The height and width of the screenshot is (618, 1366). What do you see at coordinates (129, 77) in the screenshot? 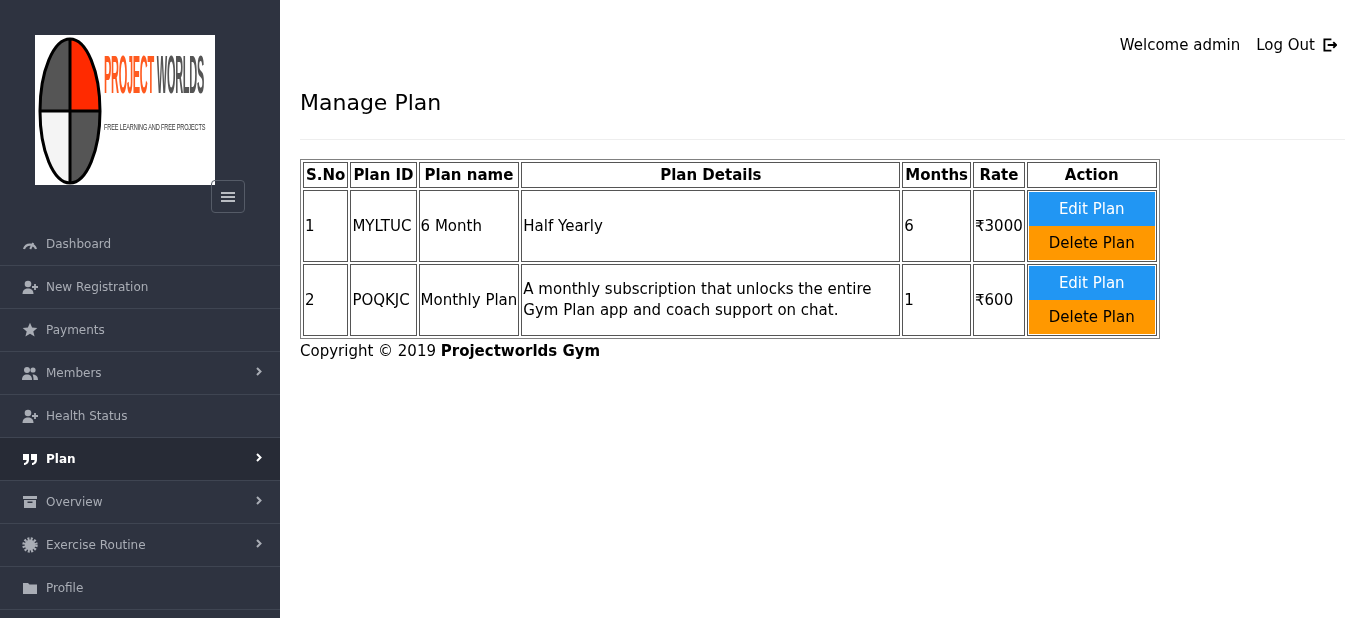
I see `logo-word: PROJECT` at bounding box center [129, 77].